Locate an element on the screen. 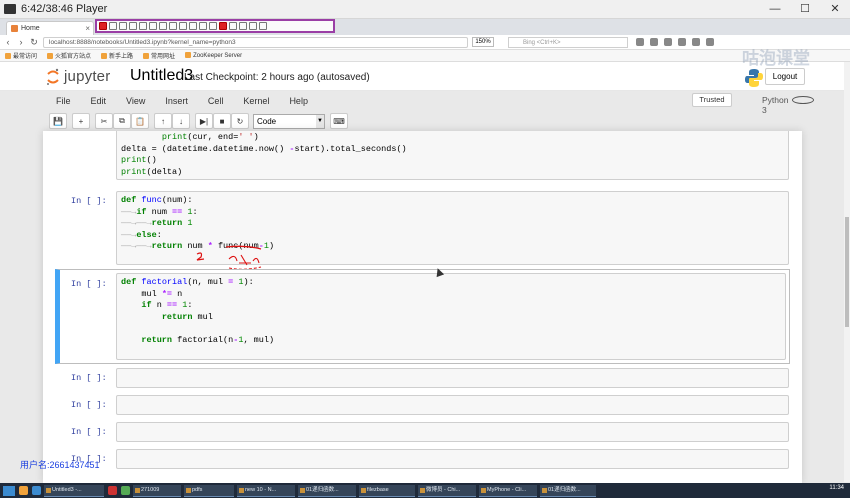 The width and height of the screenshot is (850, 498). taskbar-clock: 11:34 is located at coordinates (836, 488).